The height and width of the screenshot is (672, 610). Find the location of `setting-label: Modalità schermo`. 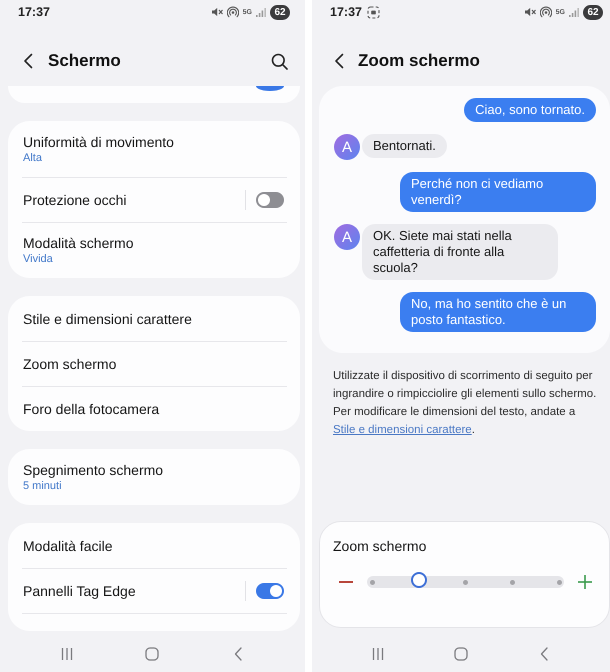

setting-label: Modalità schermo is located at coordinates (78, 243).